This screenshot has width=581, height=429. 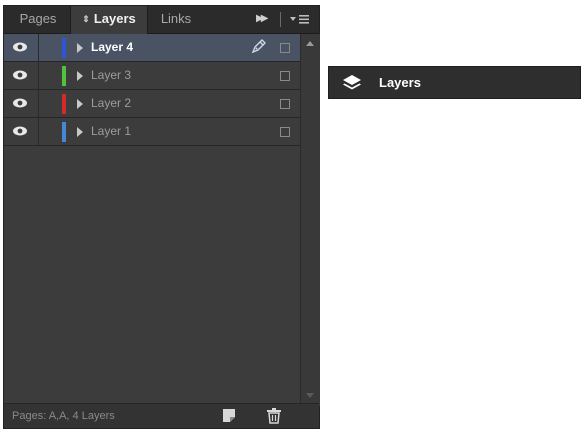 What do you see at coordinates (400, 82) in the screenshot?
I see `collapsed-panel-label: Layers` at bounding box center [400, 82].